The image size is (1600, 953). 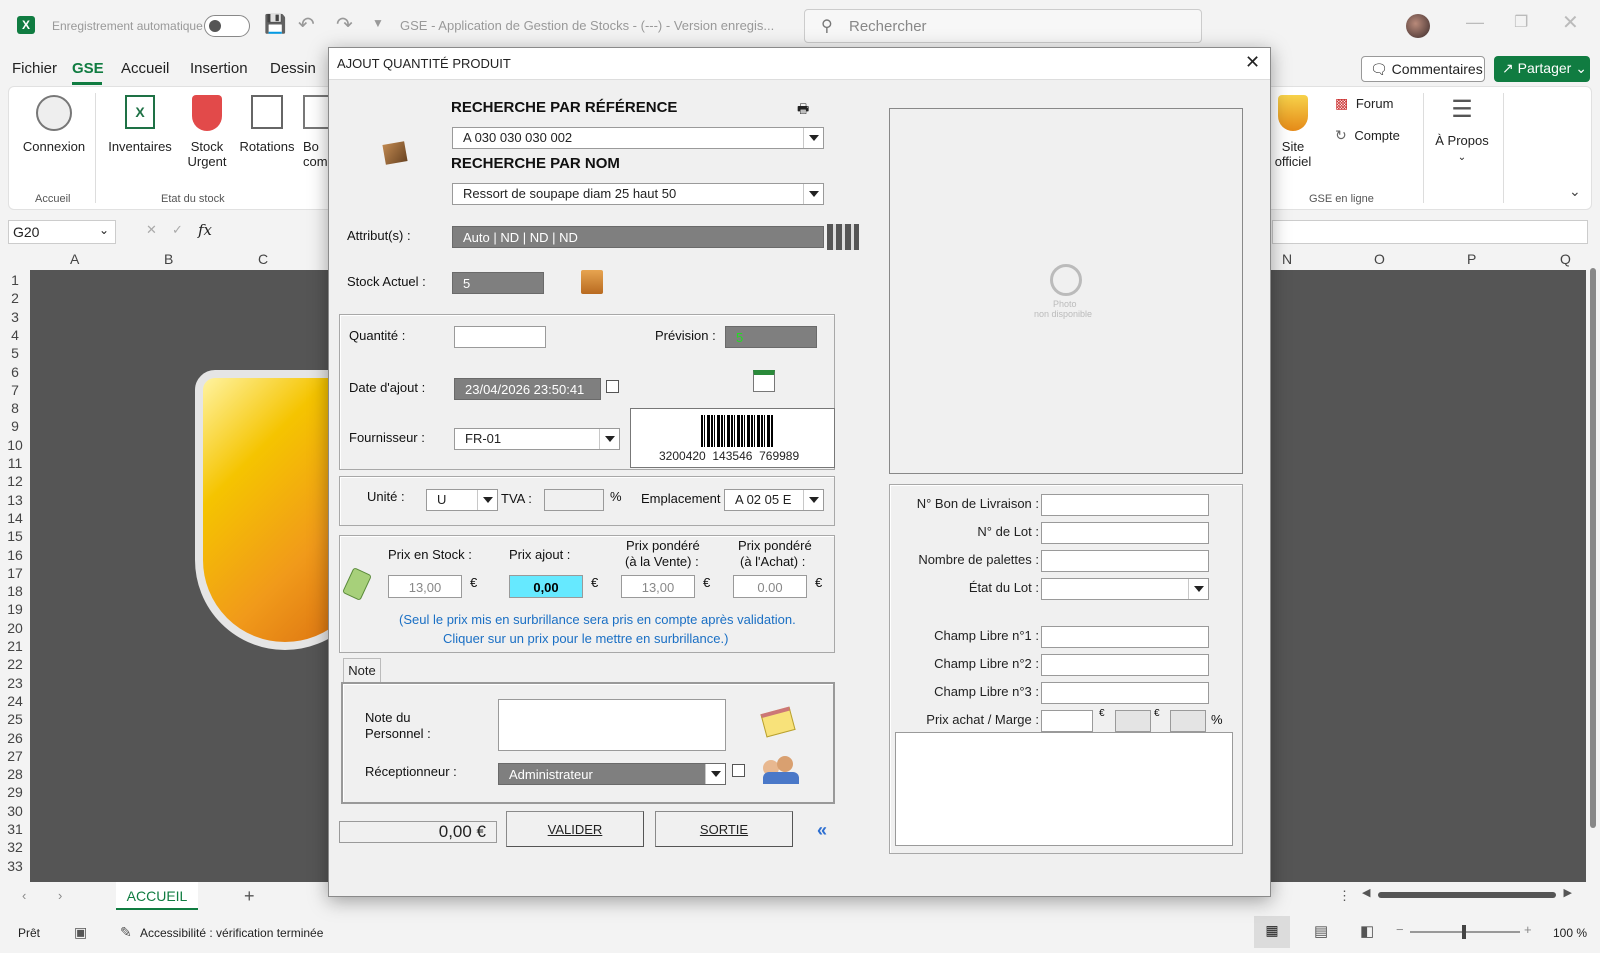 I want to click on macro-record-icon: ▣, so click(x=80, y=932).